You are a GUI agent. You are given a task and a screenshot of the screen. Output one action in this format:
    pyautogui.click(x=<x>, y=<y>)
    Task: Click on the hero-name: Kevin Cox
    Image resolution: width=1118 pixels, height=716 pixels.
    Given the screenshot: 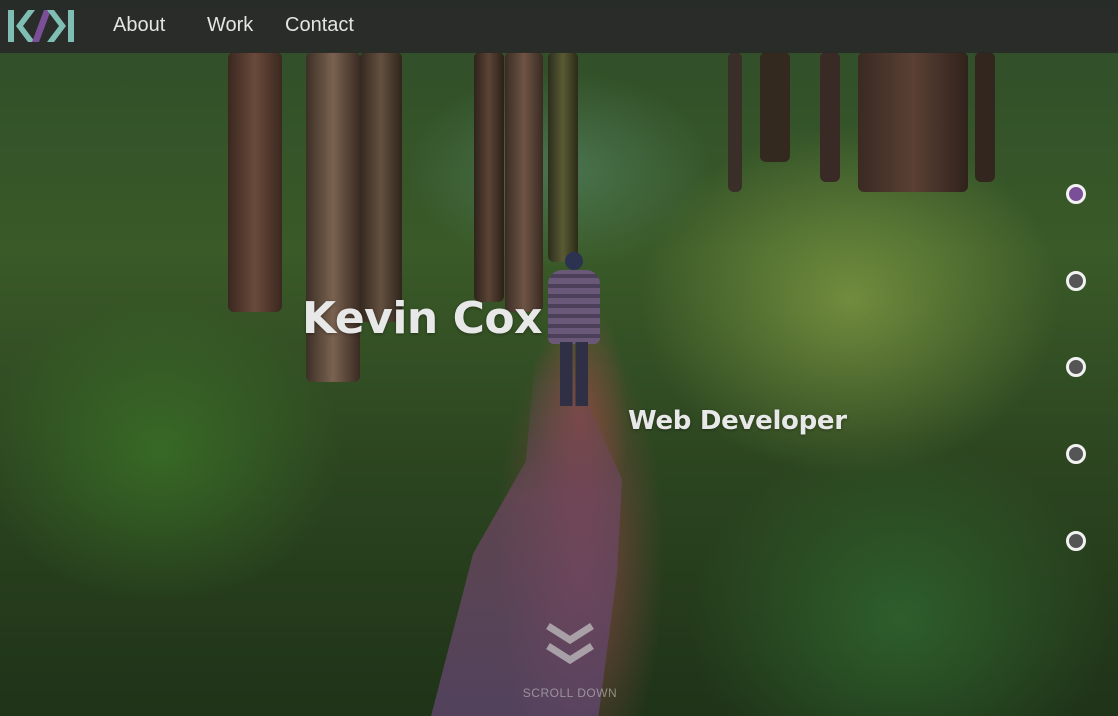 What is the action you would take?
    pyautogui.click(x=422, y=318)
    